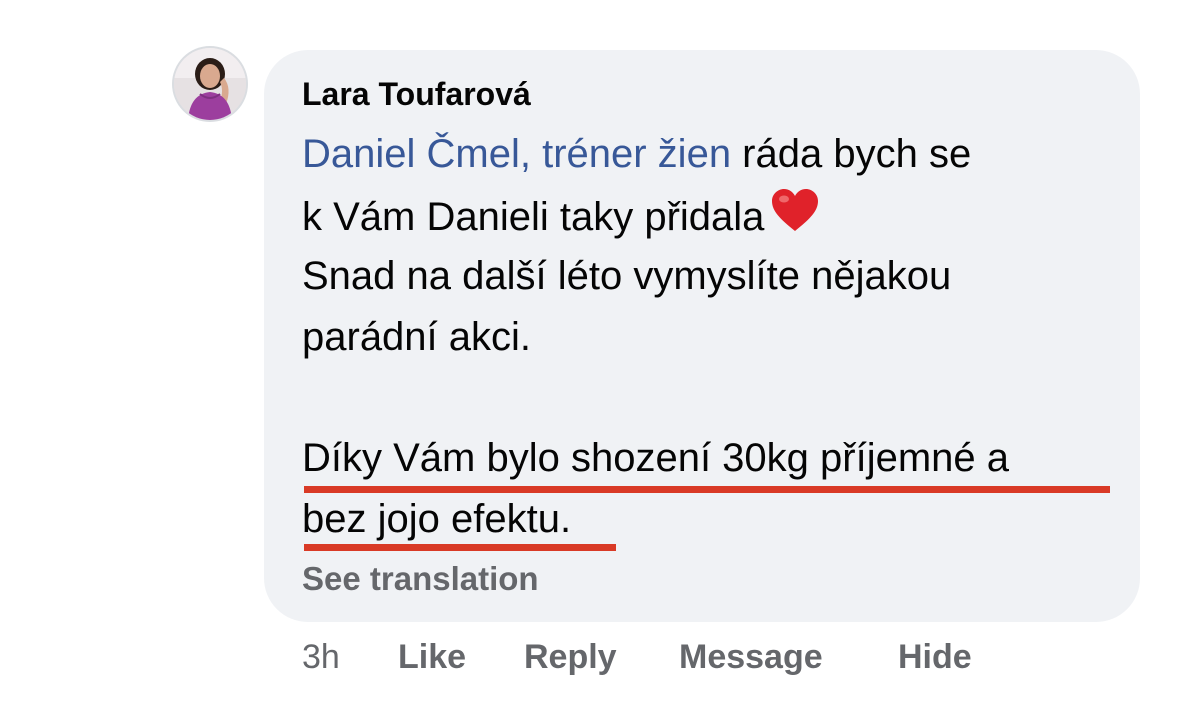  What do you see at coordinates (432, 657) in the screenshot?
I see `like-button: Like` at bounding box center [432, 657].